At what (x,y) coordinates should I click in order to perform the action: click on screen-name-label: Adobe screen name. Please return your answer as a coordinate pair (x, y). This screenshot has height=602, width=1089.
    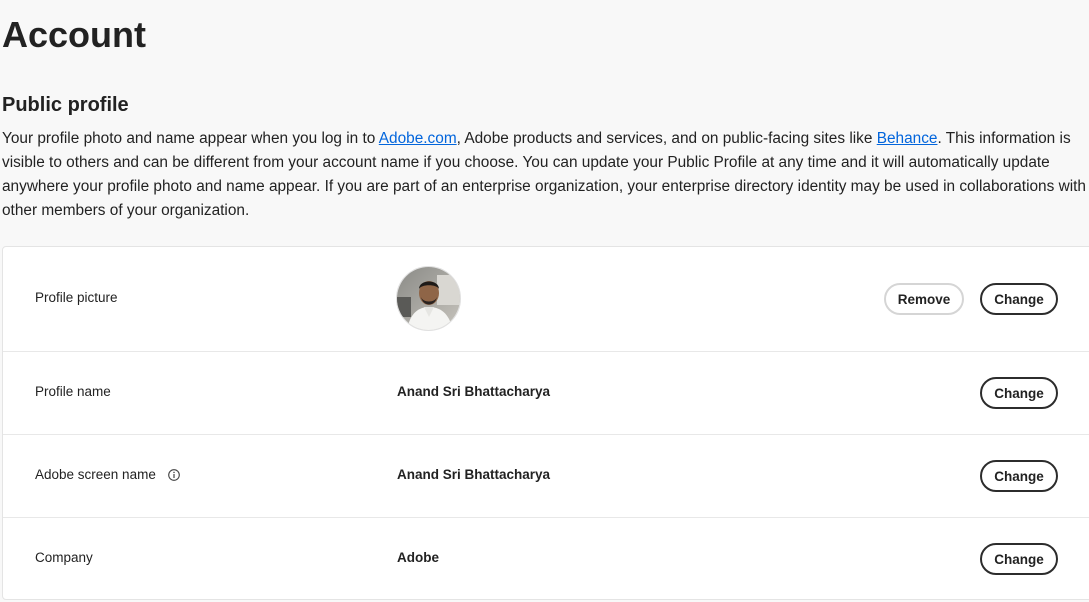
    Looking at the image, I should click on (95, 474).